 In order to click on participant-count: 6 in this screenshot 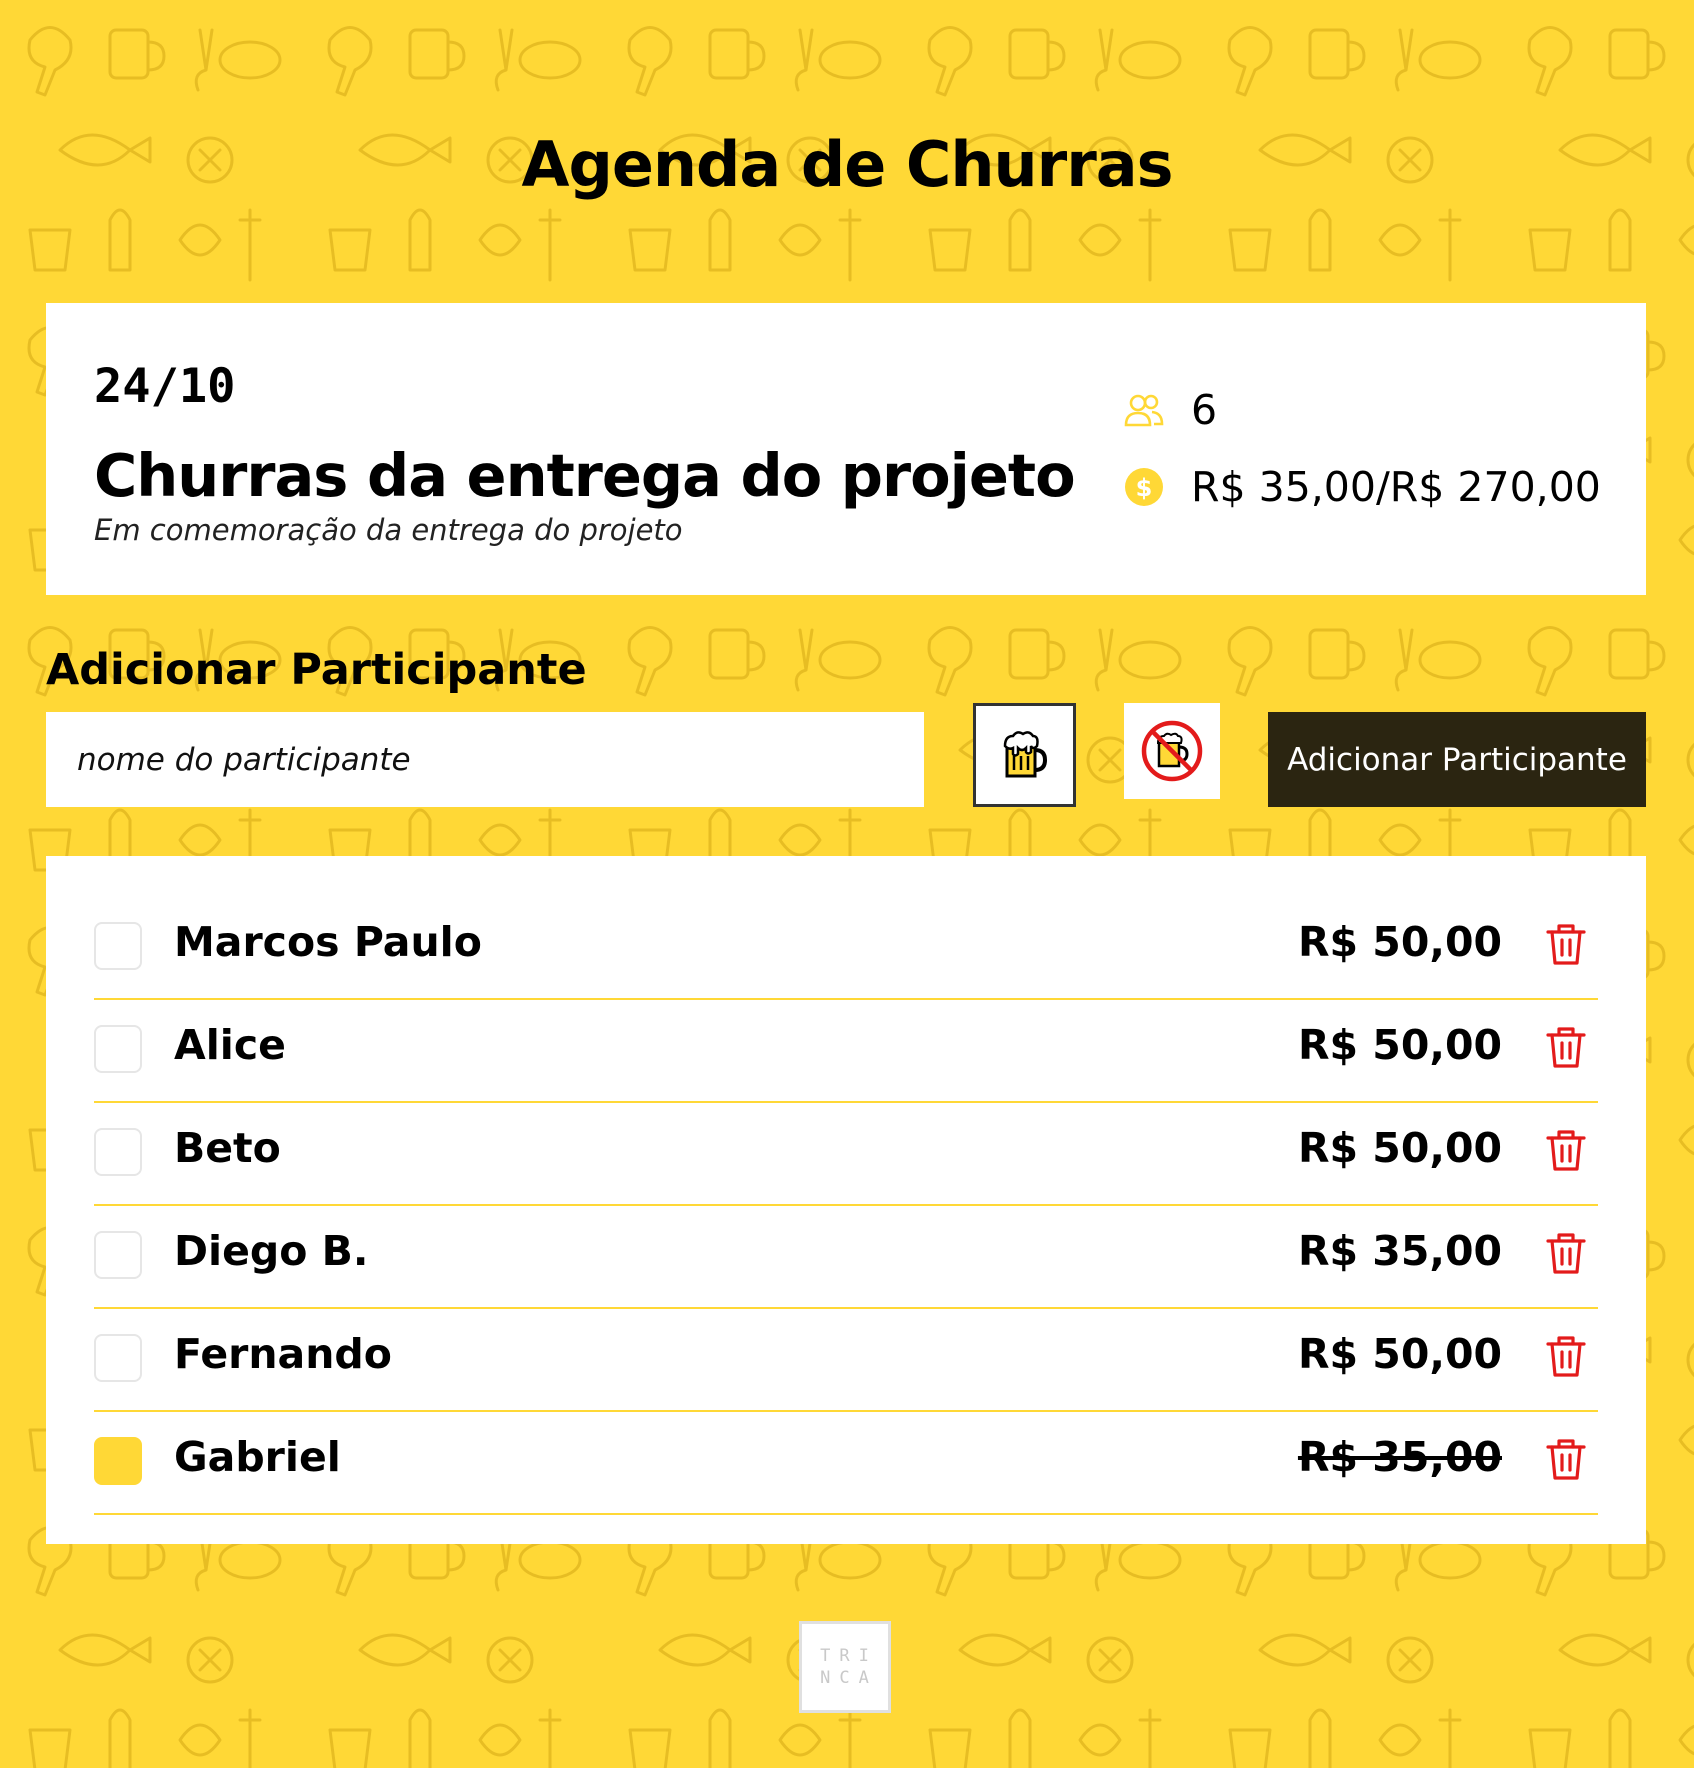, I will do `click(1204, 410)`.